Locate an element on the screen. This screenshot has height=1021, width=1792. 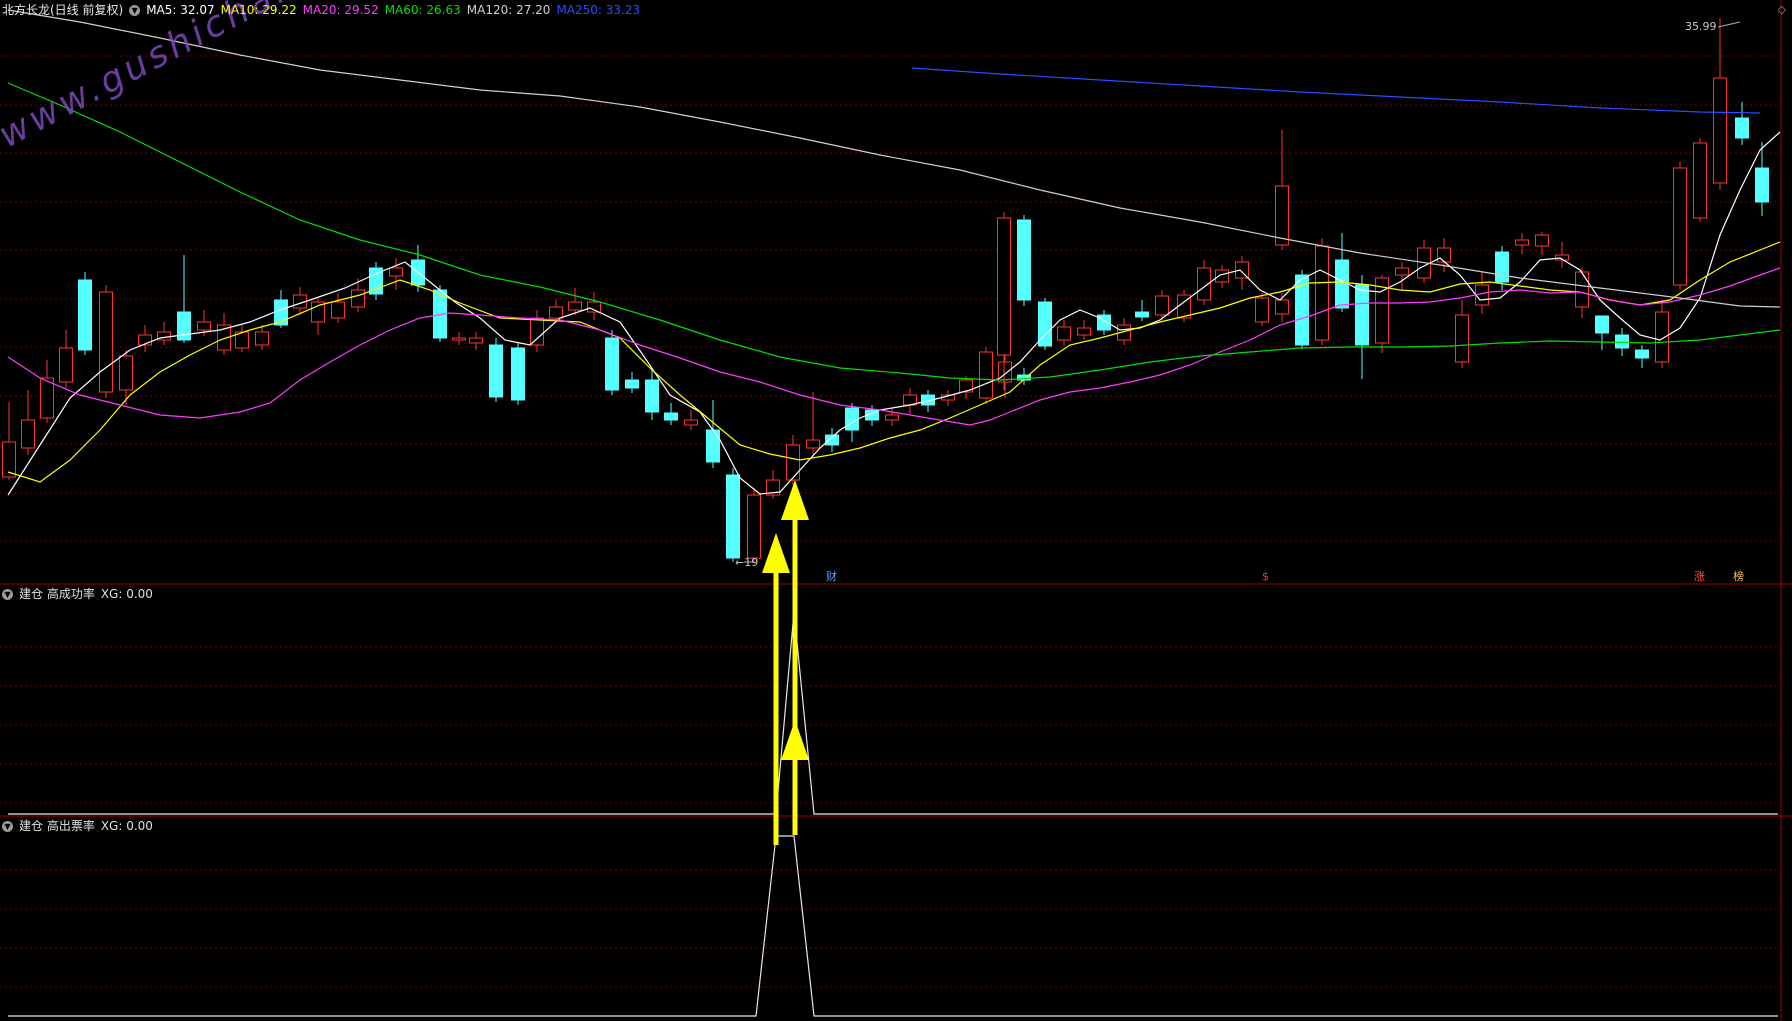
high-pointer-line is located at coordinates (1729, 24).